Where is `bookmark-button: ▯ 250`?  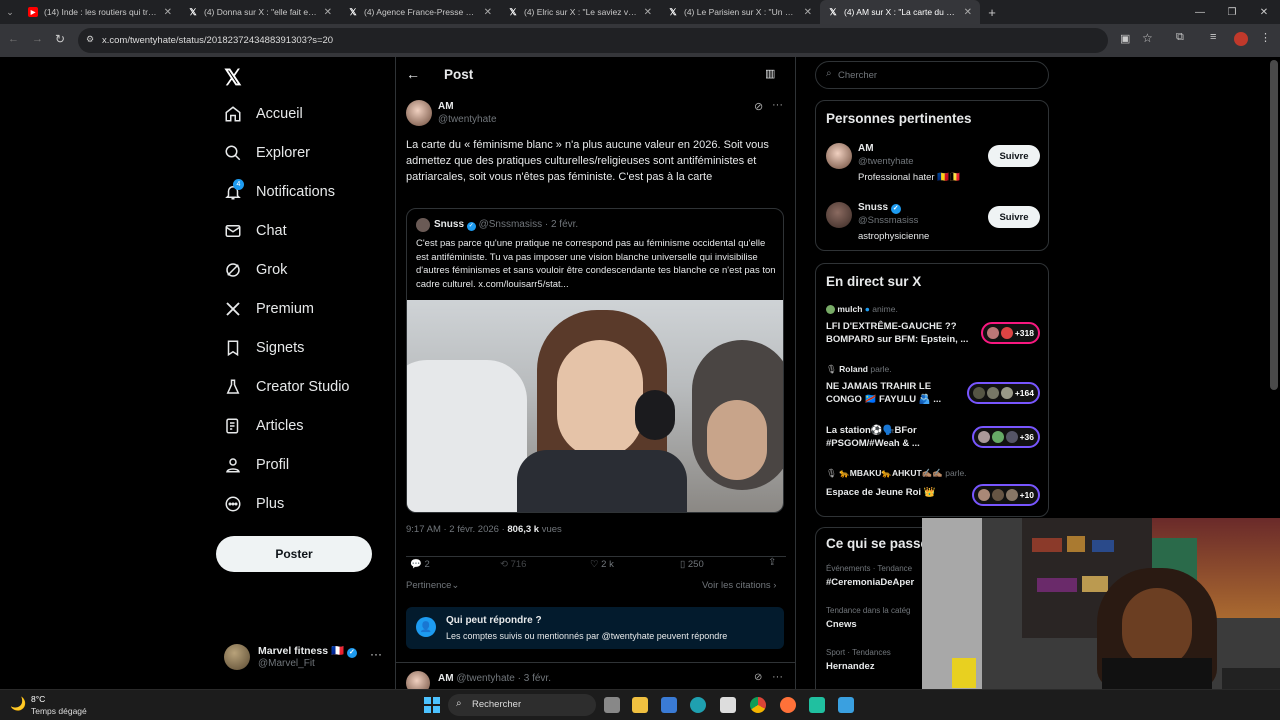
bookmark-button: ▯ 250 is located at coordinates (692, 564).